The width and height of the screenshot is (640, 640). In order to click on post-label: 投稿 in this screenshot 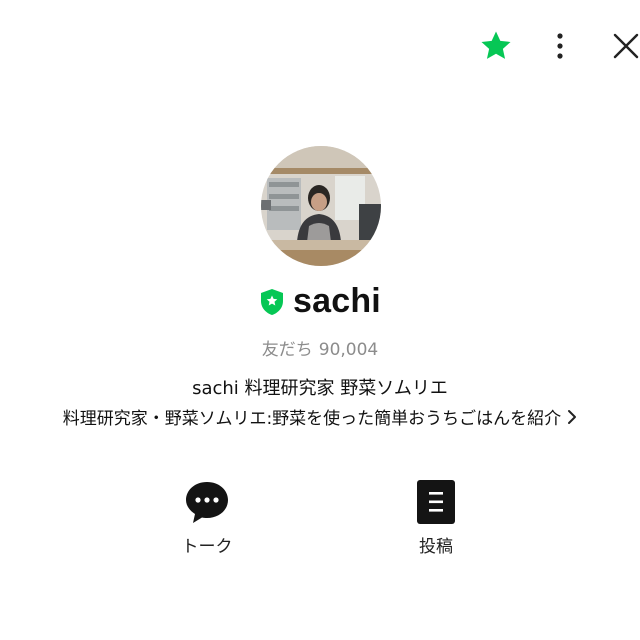, I will do `click(436, 547)`.